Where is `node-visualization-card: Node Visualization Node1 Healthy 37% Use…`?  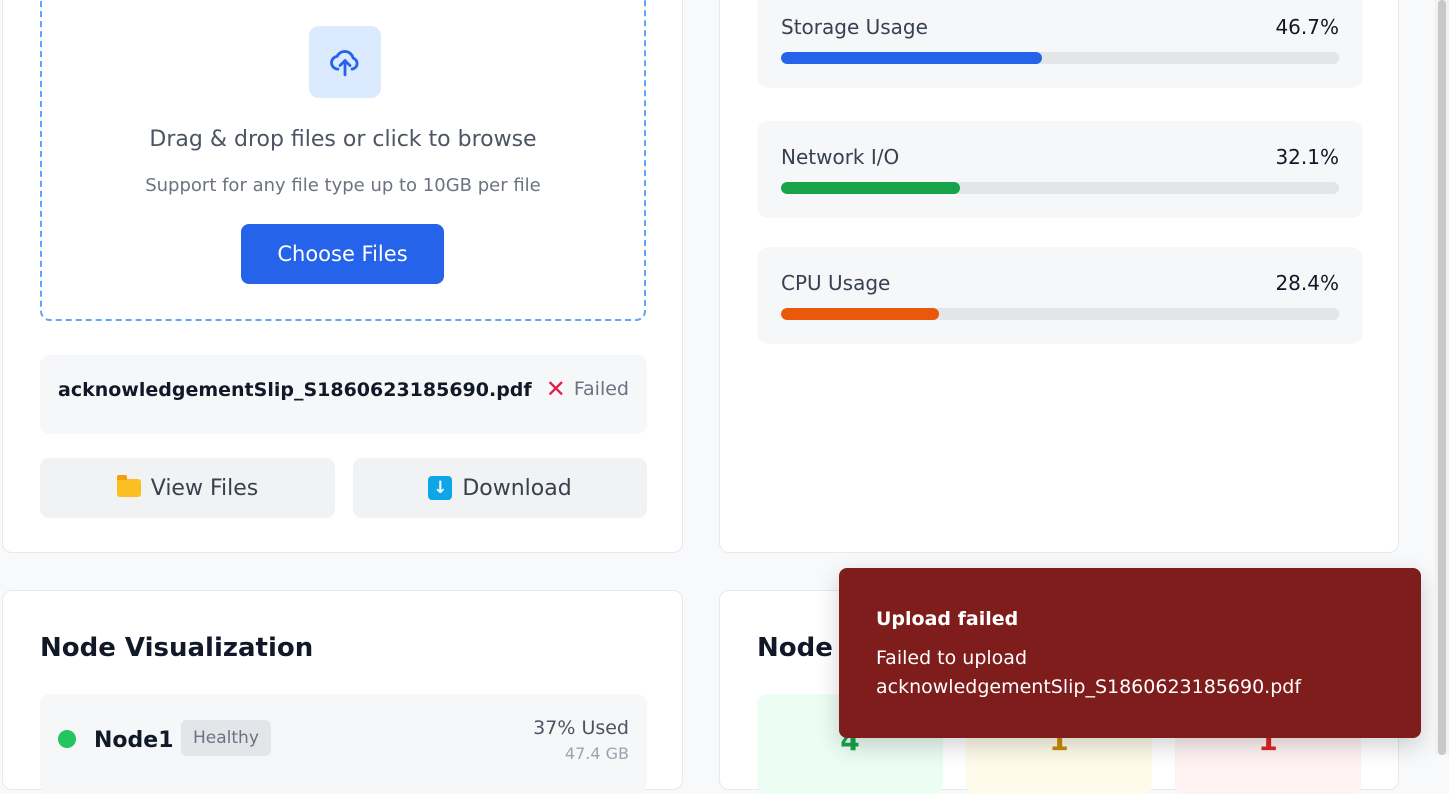
node-visualization-card: Node Visualization Node1 Healthy 37% Use… is located at coordinates (342, 692).